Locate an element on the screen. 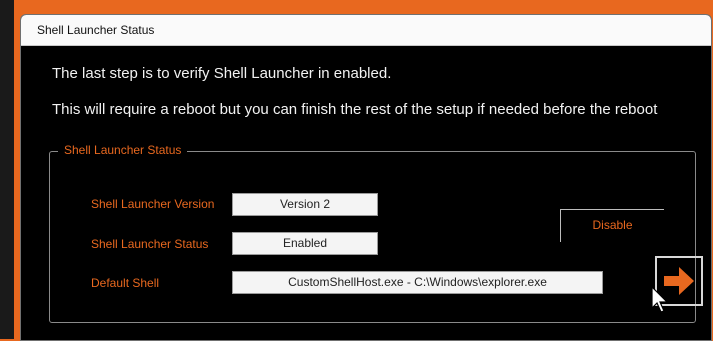 The image size is (713, 341). version-label: Shell Launcher Version is located at coordinates (153, 204).